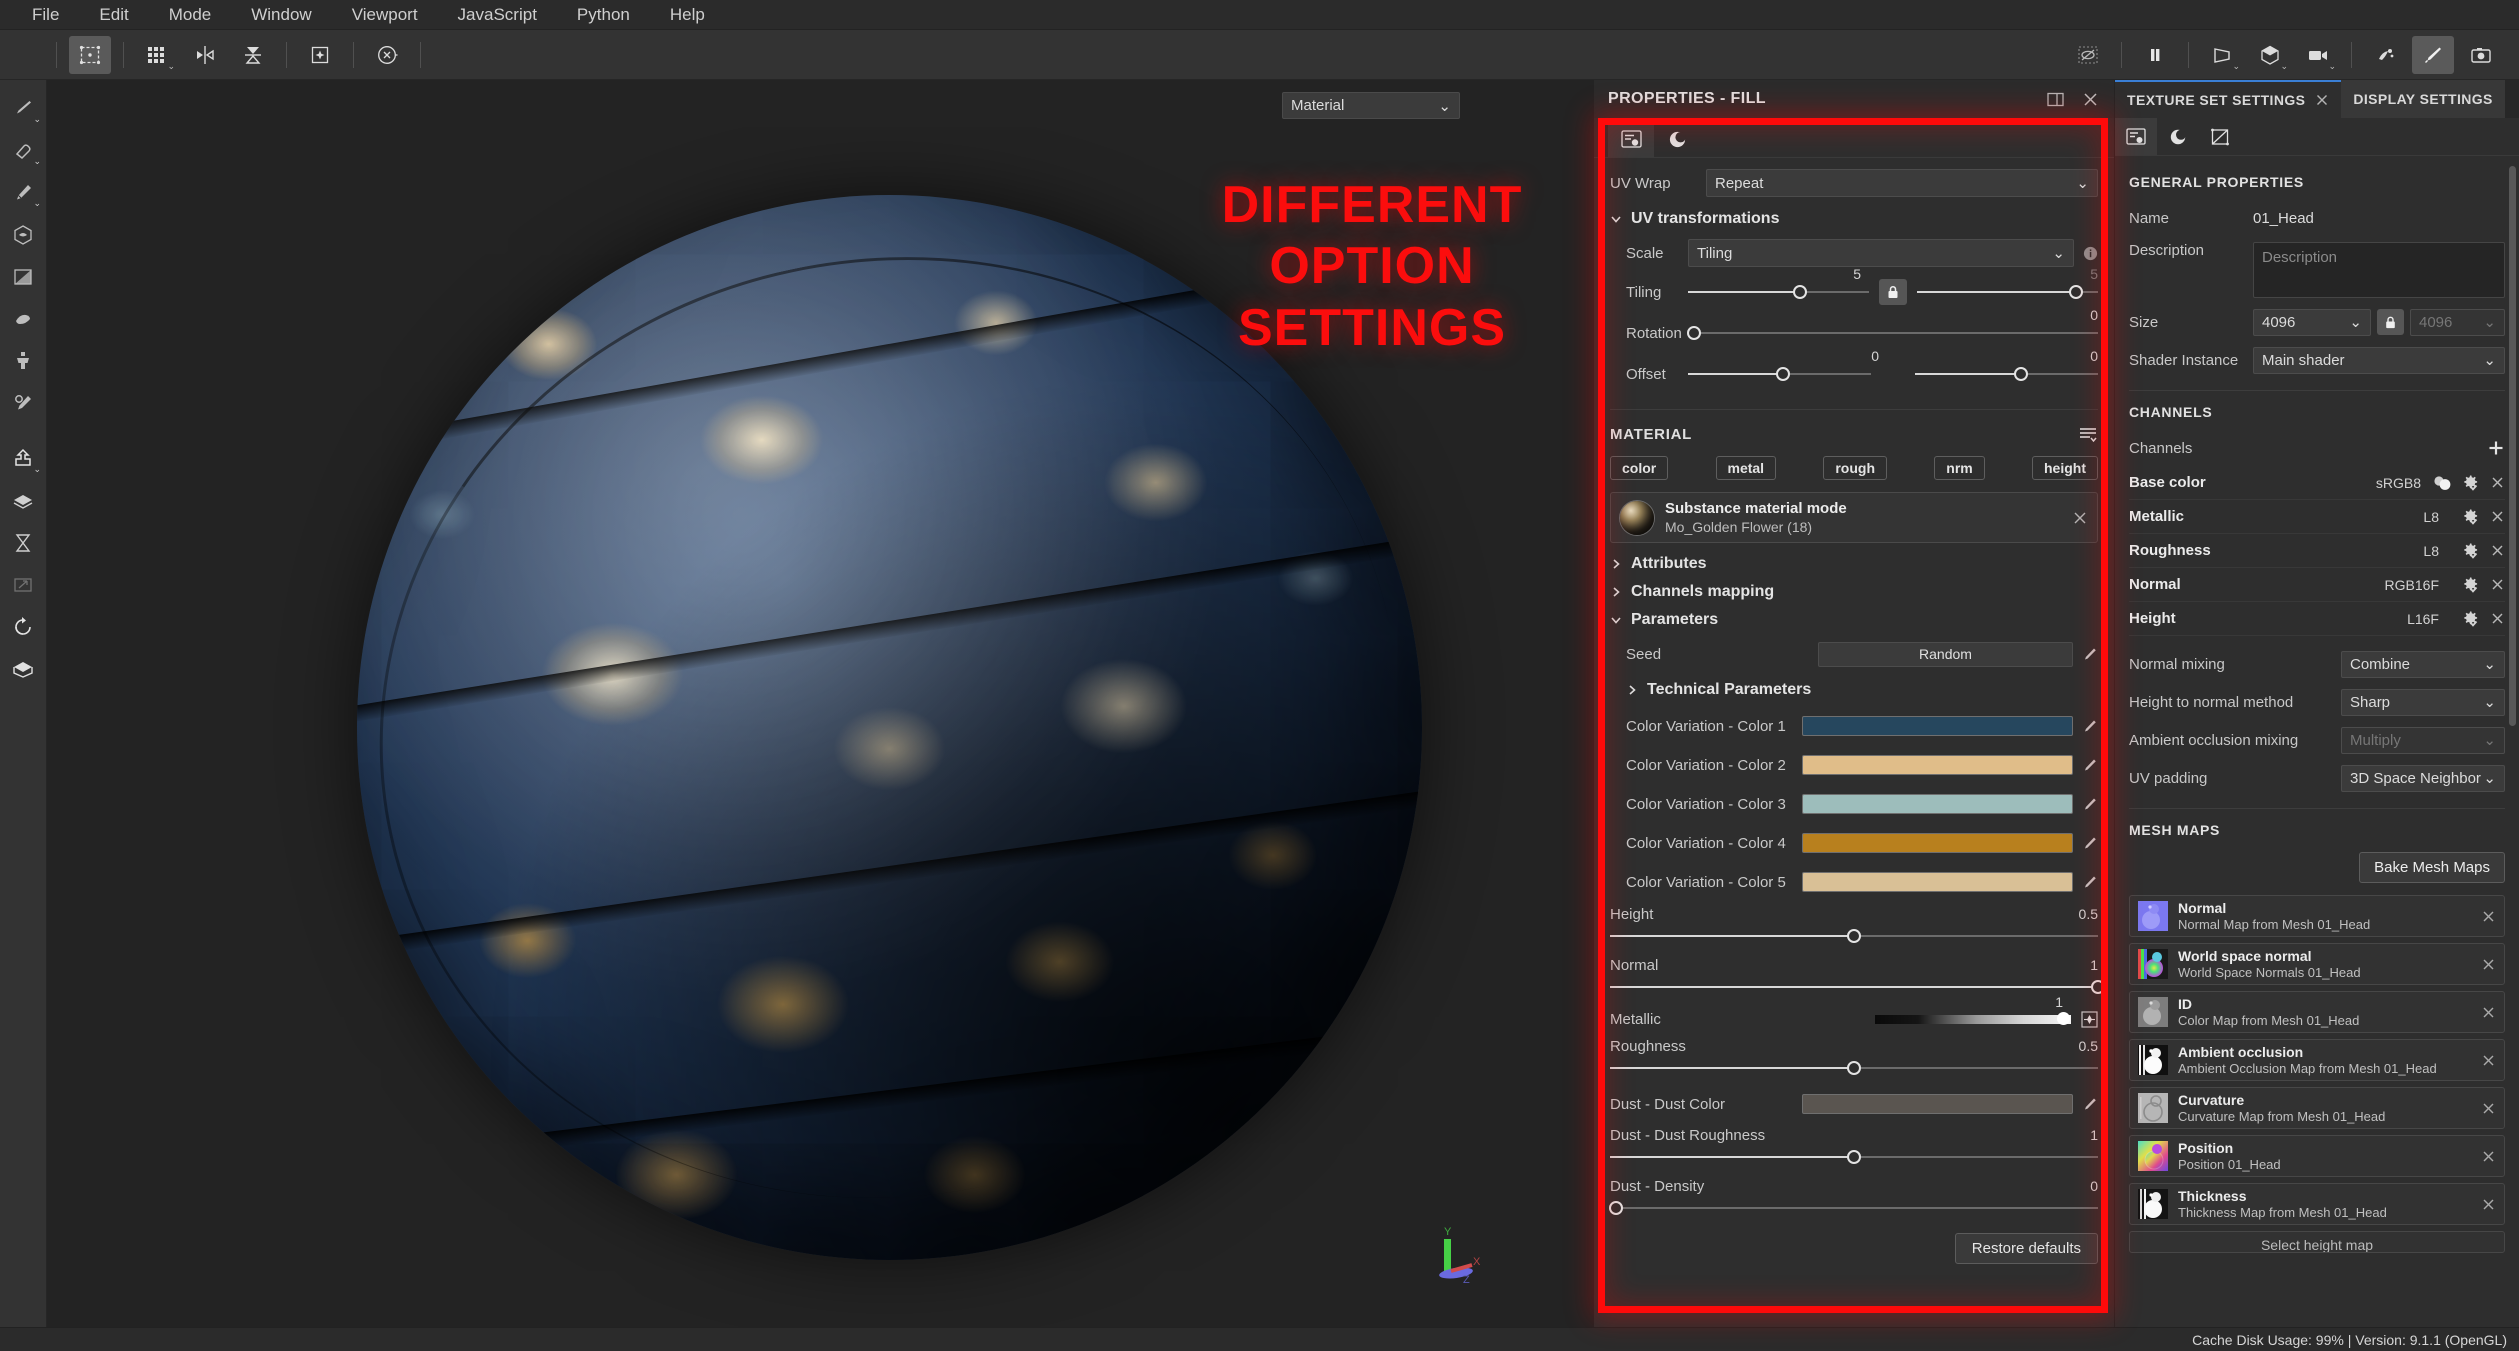 This screenshot has width=2519, height=1351. What do you see at coordinates (2075, 518) in the screenshot?
I see `close-icon-material-card` at bounding box center [2075, 518].